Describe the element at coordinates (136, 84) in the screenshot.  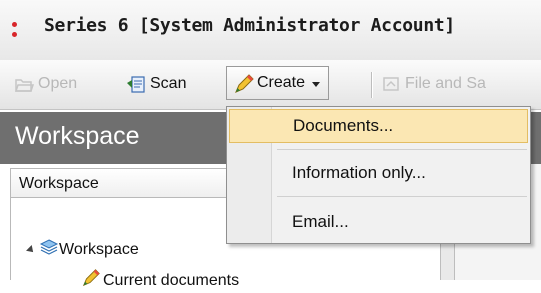
I see `scanner-icon` at that location.